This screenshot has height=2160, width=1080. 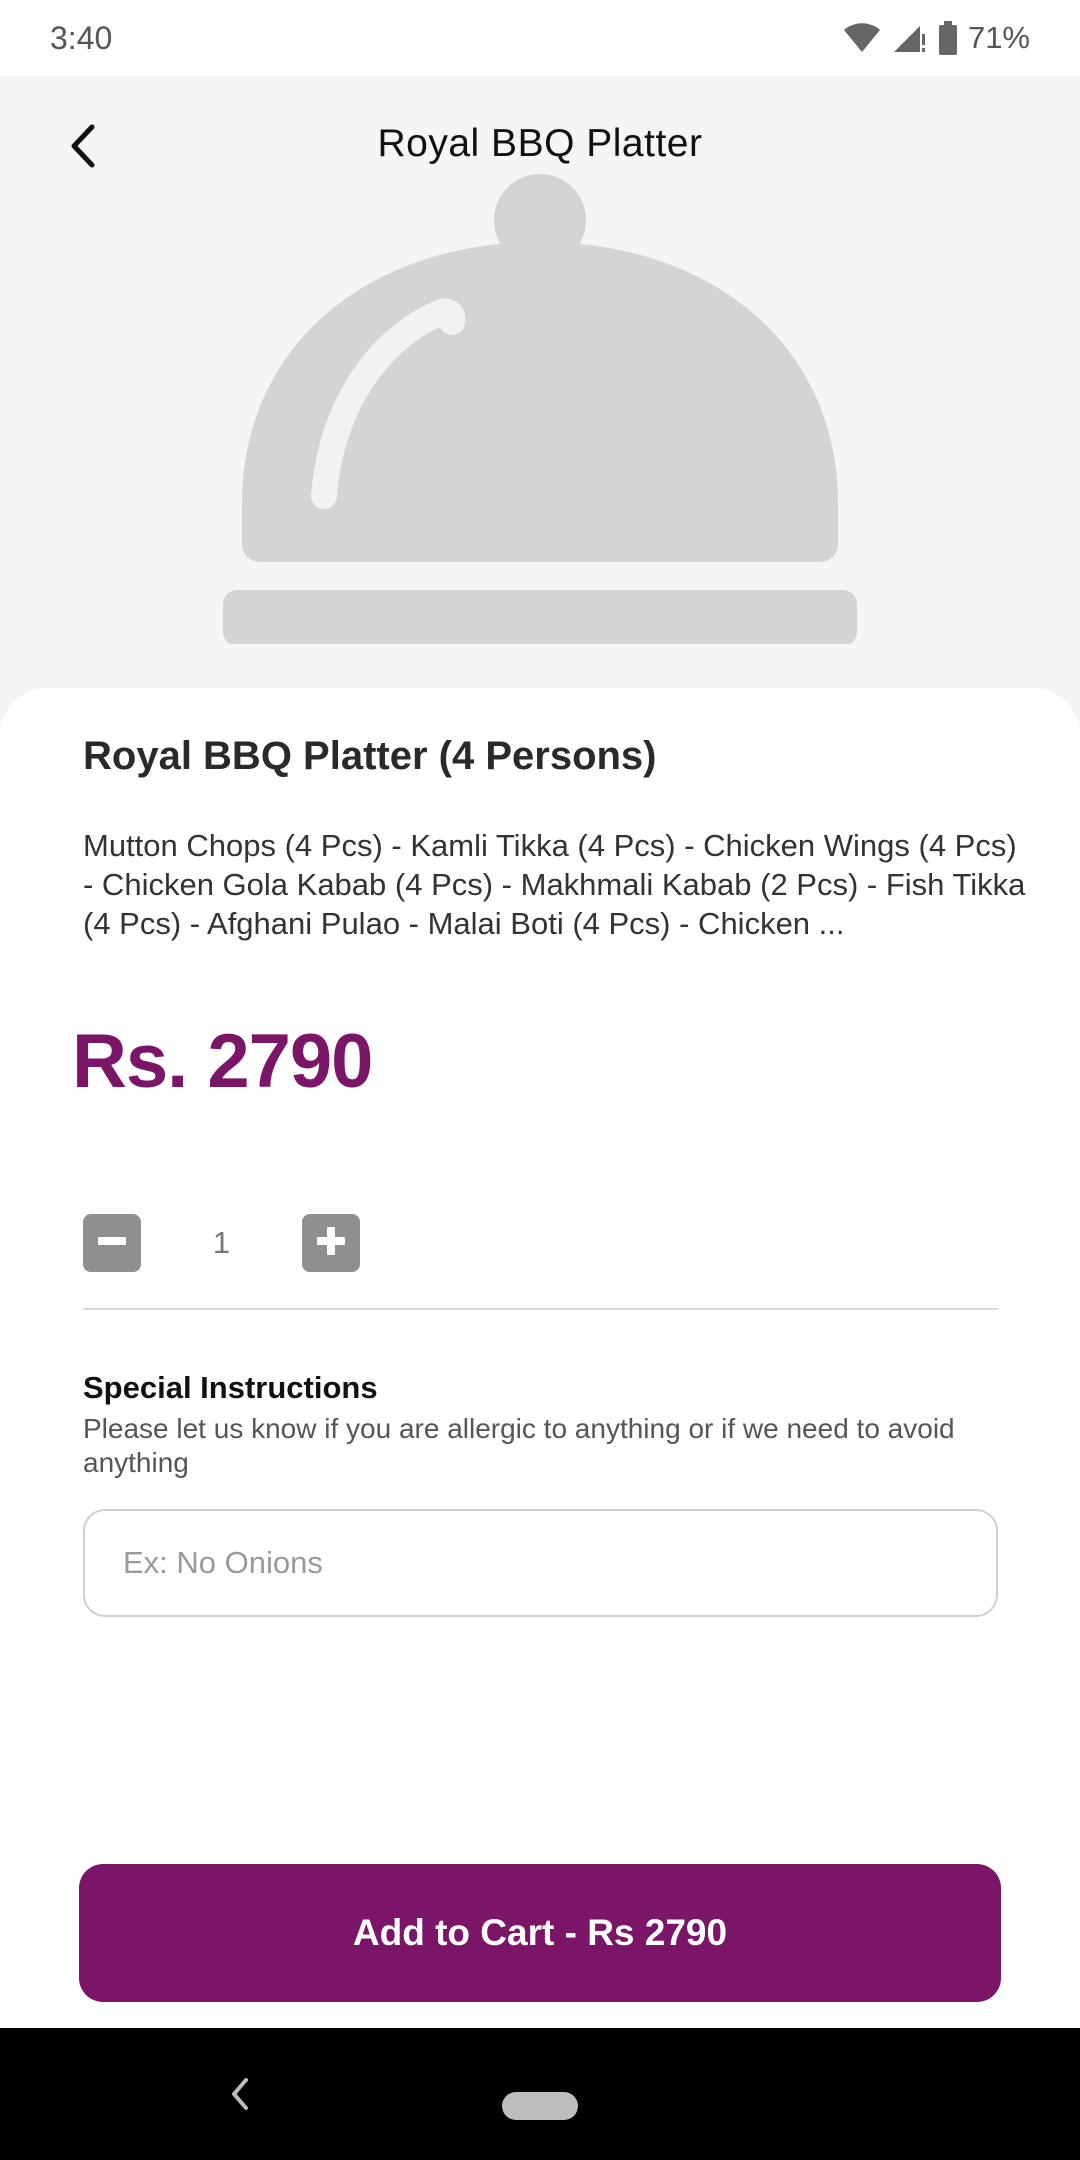 What do you see at coordinates (540, 1933) in the screenshot?
I see `add-to-cart-button: Add to Cart - Rs 2790` at bounding box center [540, 1933].